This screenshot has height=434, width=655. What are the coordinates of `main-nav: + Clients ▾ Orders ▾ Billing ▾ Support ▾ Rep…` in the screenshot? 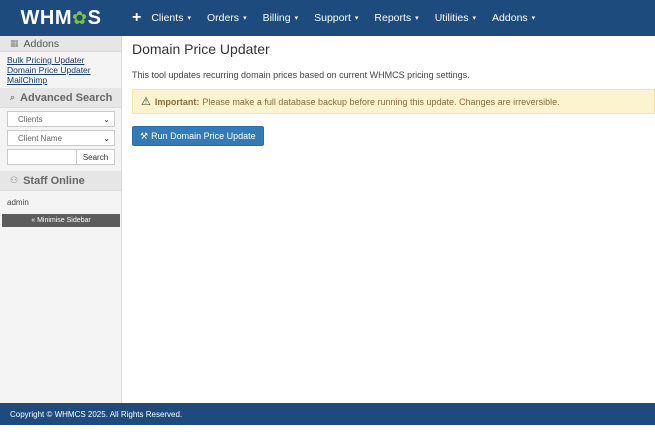 It's located at (336, 18).